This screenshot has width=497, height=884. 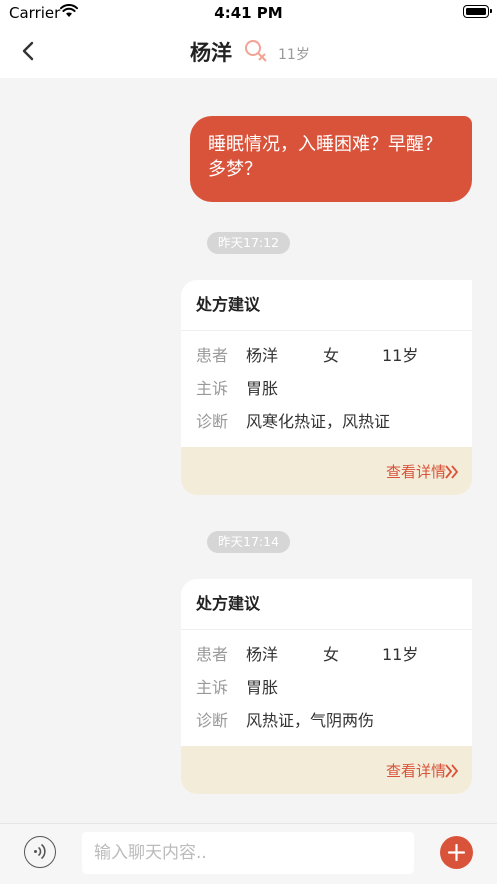 I want to click on status-bar: Carrier 4:41 PM, so click(x=248, y=13).